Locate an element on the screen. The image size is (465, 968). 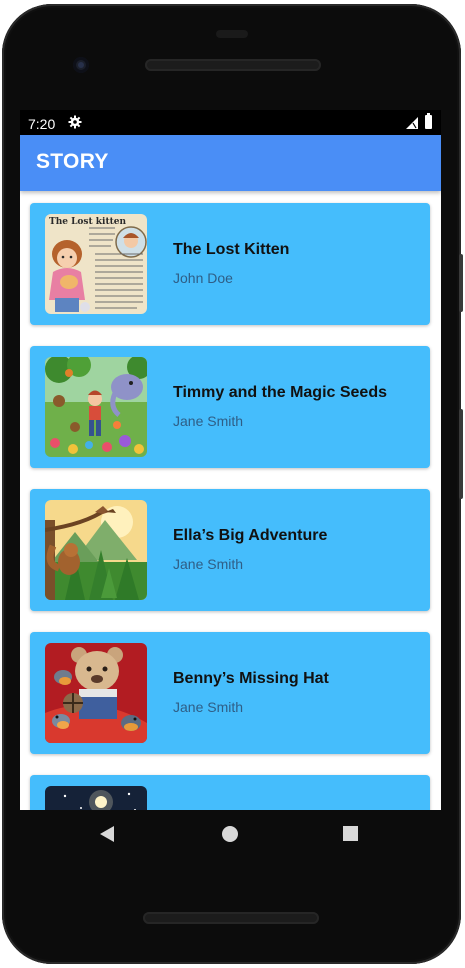
svg-text: The Lost kitten is located at coordinates (87, 222).